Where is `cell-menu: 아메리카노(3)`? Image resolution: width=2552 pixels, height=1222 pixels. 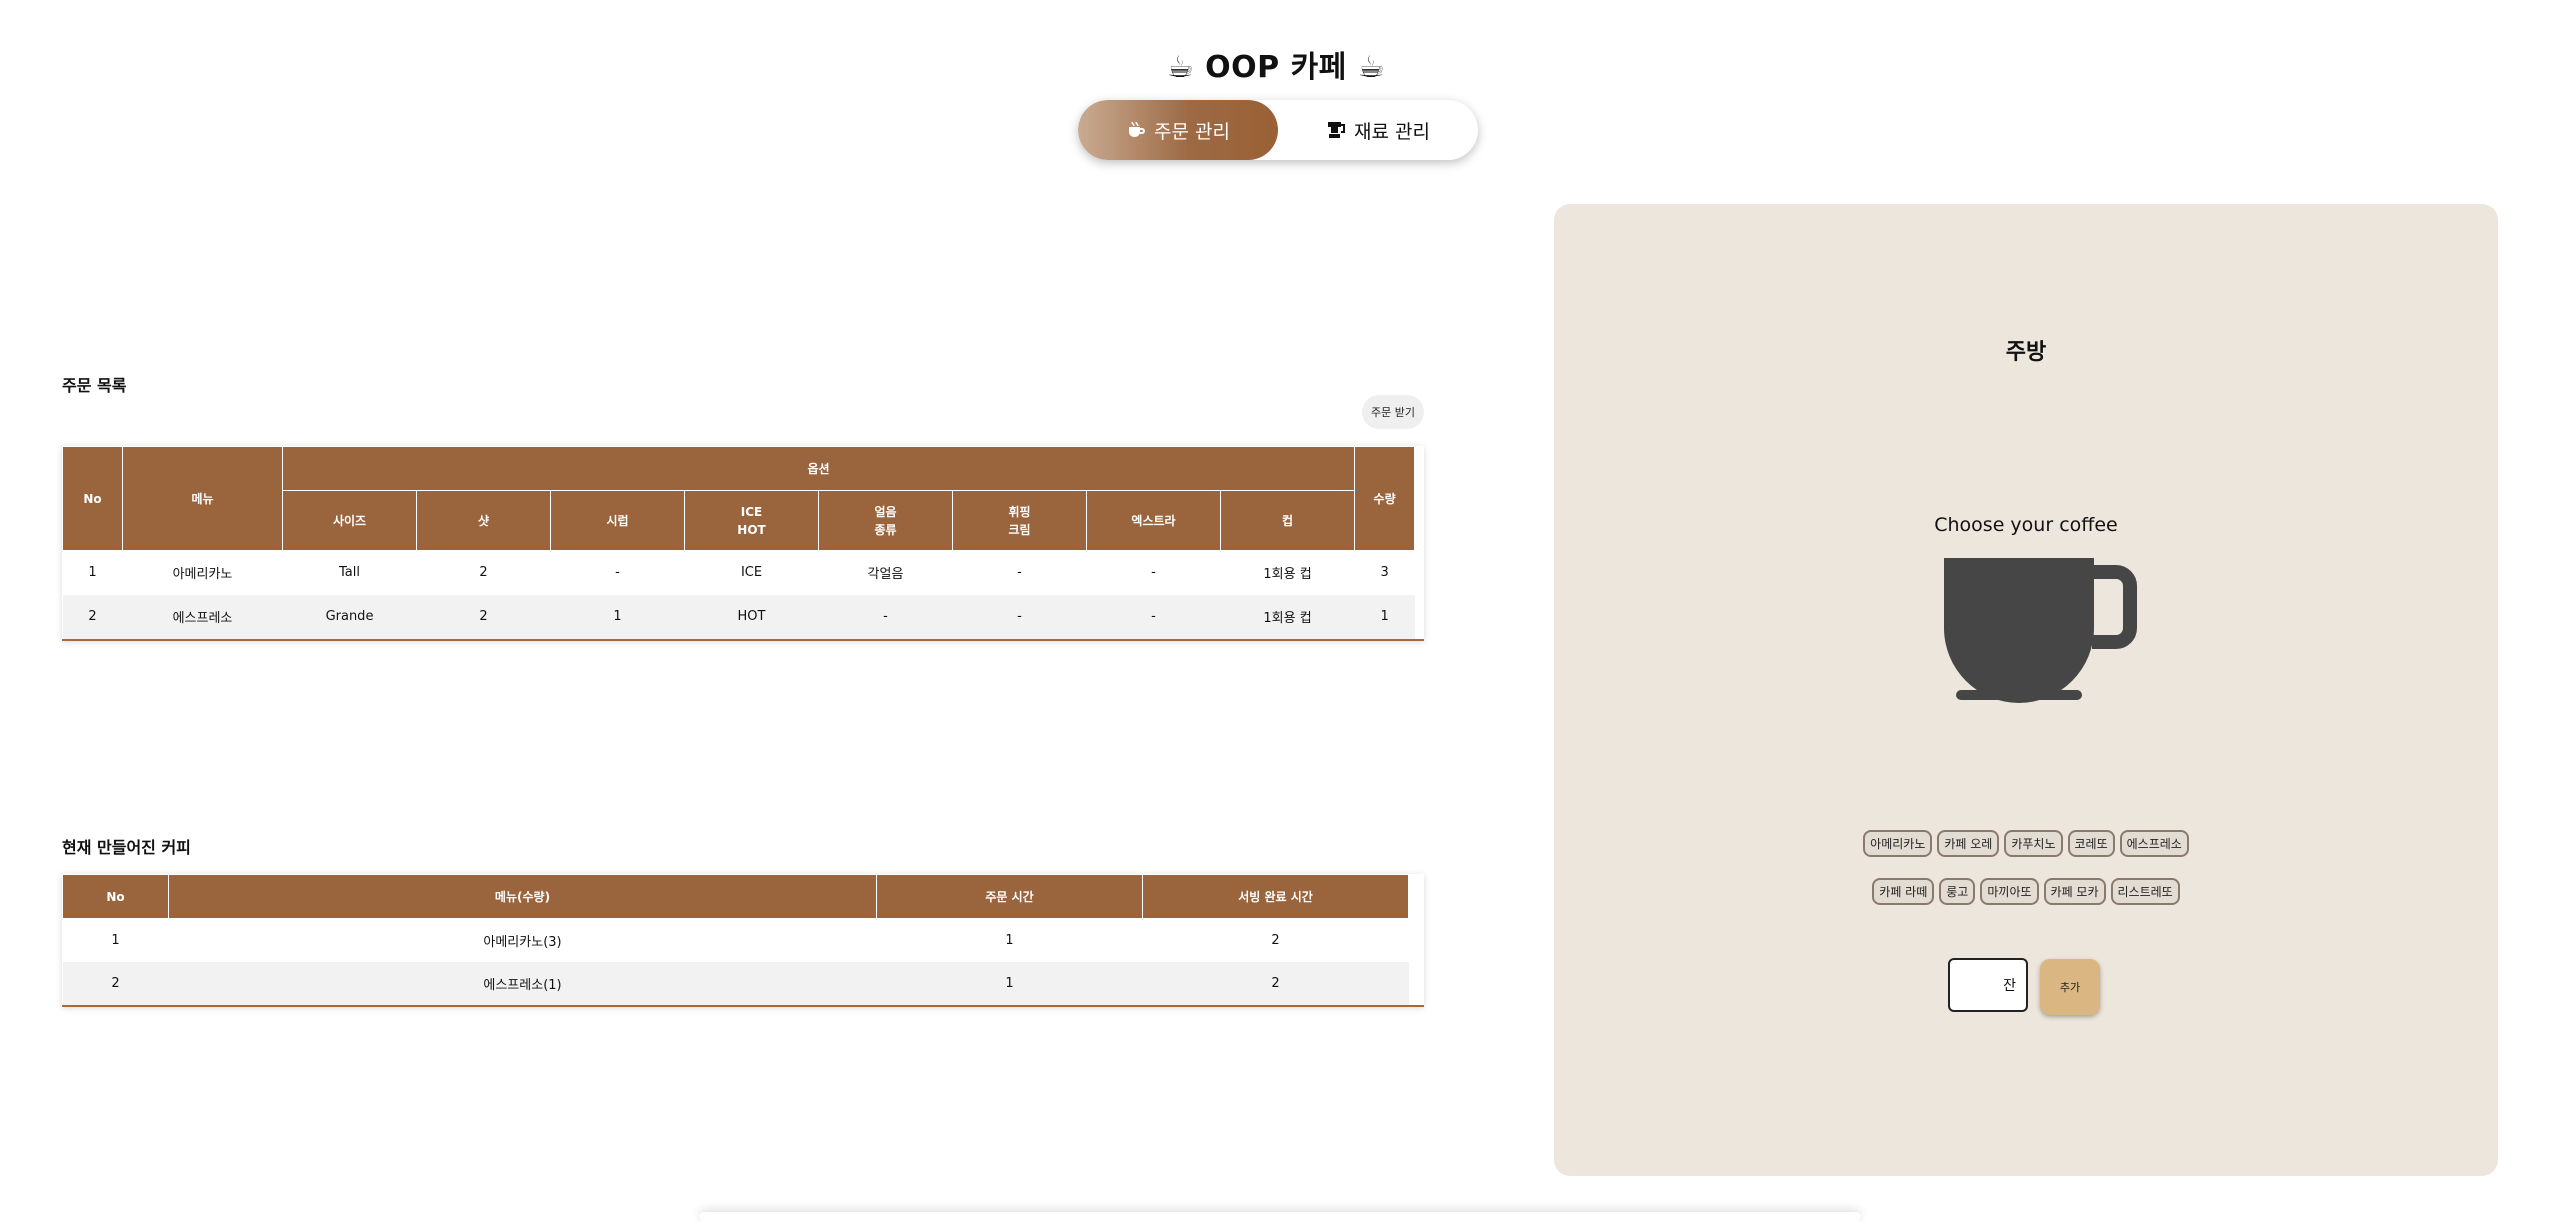 cell-menu: 아메리카노(3) is located at coordinates (522, 942).